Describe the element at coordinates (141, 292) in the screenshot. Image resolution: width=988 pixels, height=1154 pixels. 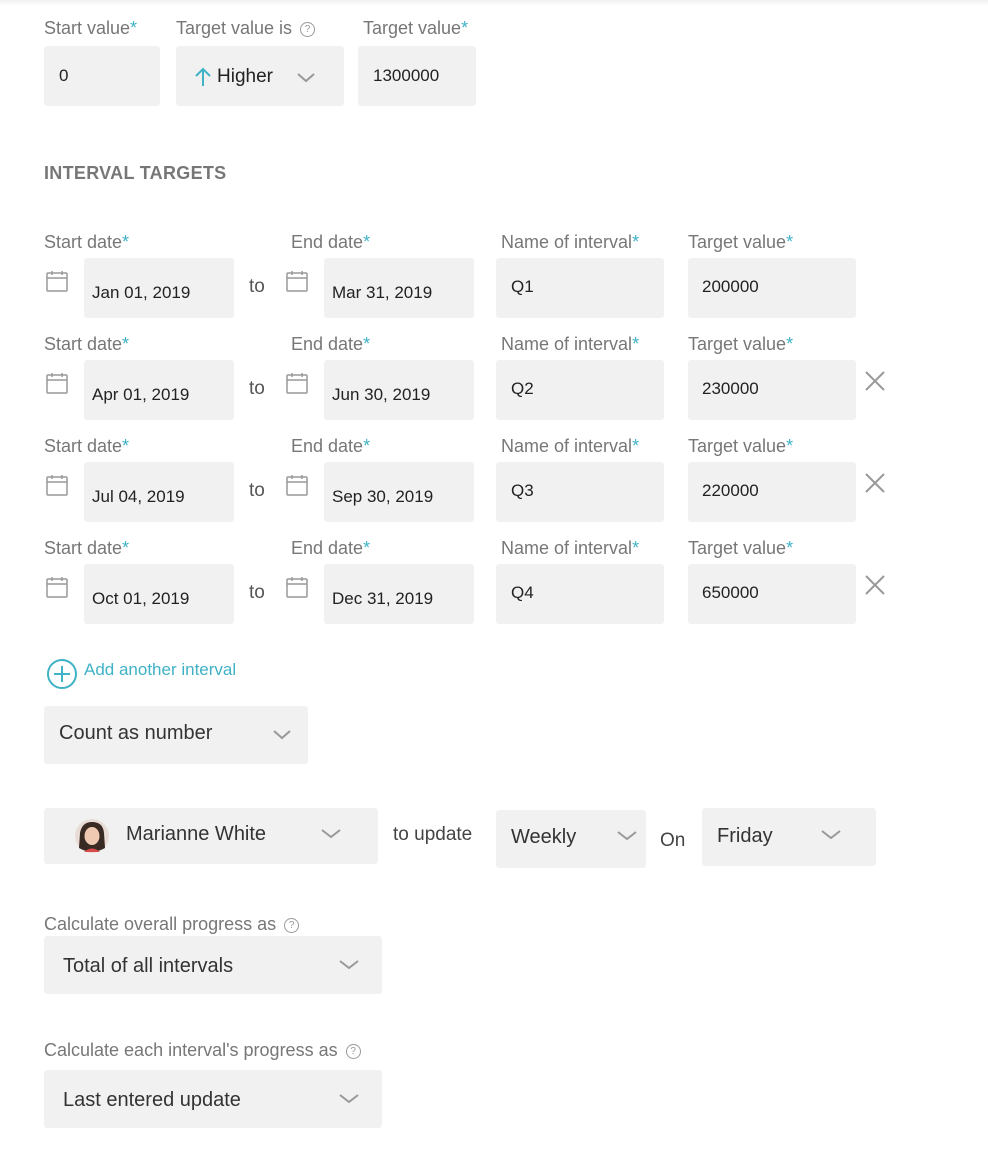
I see `start-date-value: Jan 01, 2019` at that location.